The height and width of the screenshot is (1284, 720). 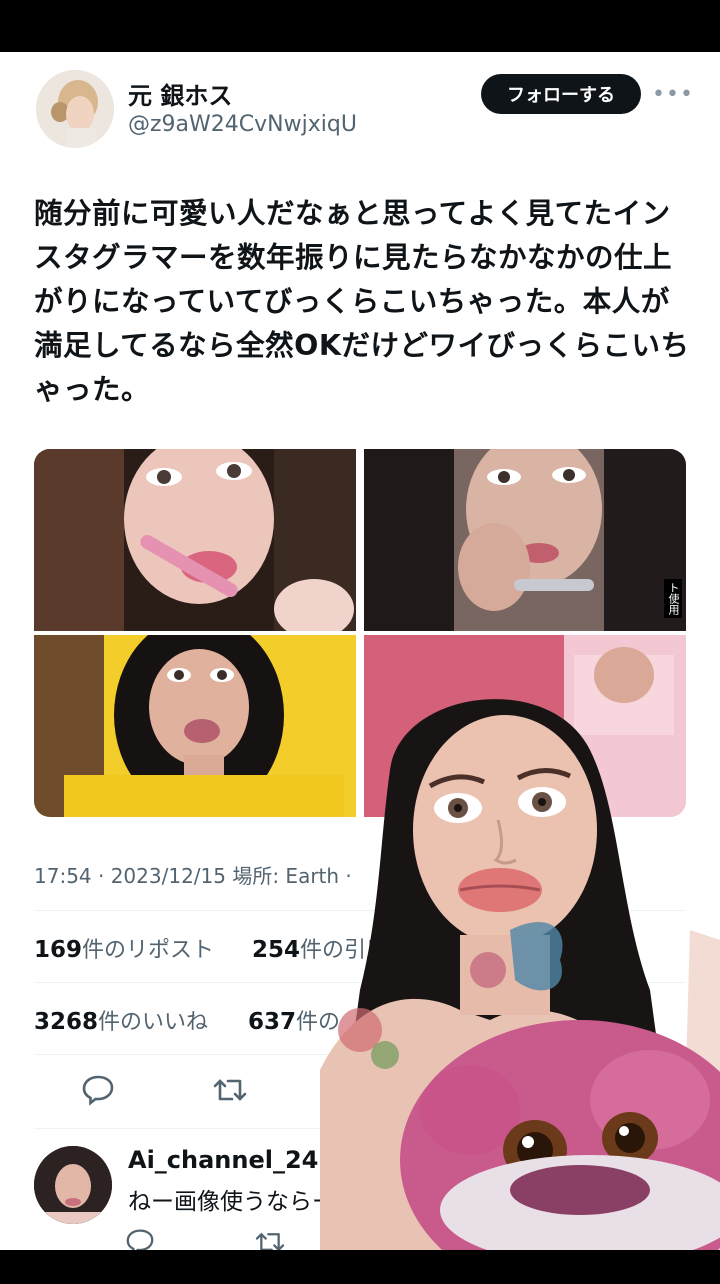 I want to click on tweet-meta: 17:54 · 2023/12/15 場所: Earth ·, so click(x=193, y=876).